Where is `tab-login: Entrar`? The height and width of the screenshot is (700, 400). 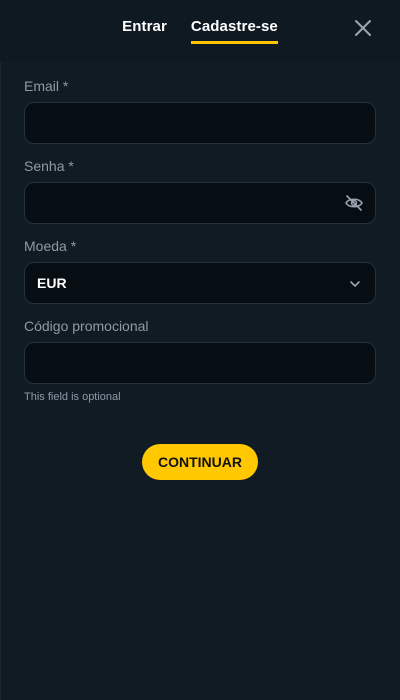 tab-login: Entrar is located at coordinates (144, 31).